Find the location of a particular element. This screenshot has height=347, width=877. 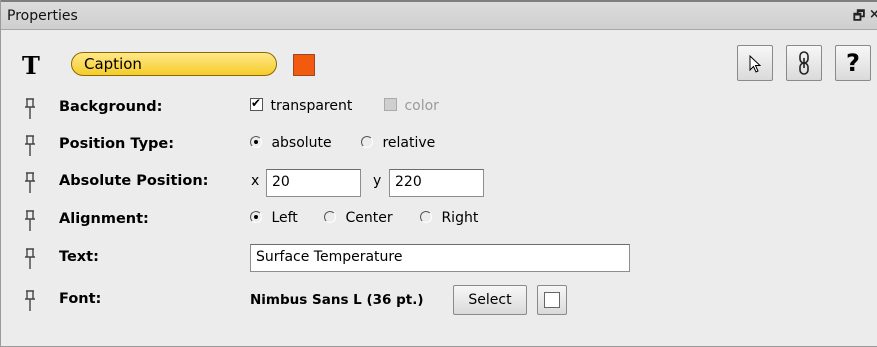

relative-radio-dot is located at coordinates (367, 142).